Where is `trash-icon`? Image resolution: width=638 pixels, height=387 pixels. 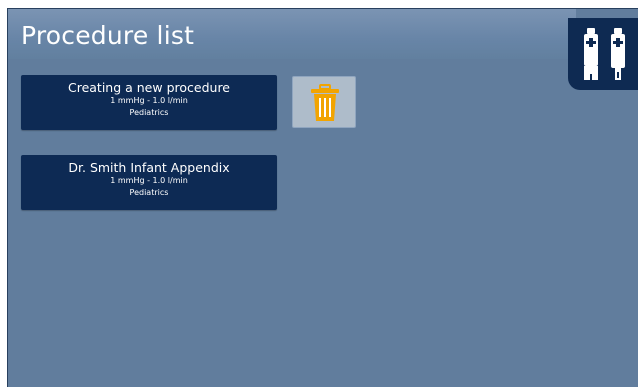 trash-icon is located at coordinates (325, 102).